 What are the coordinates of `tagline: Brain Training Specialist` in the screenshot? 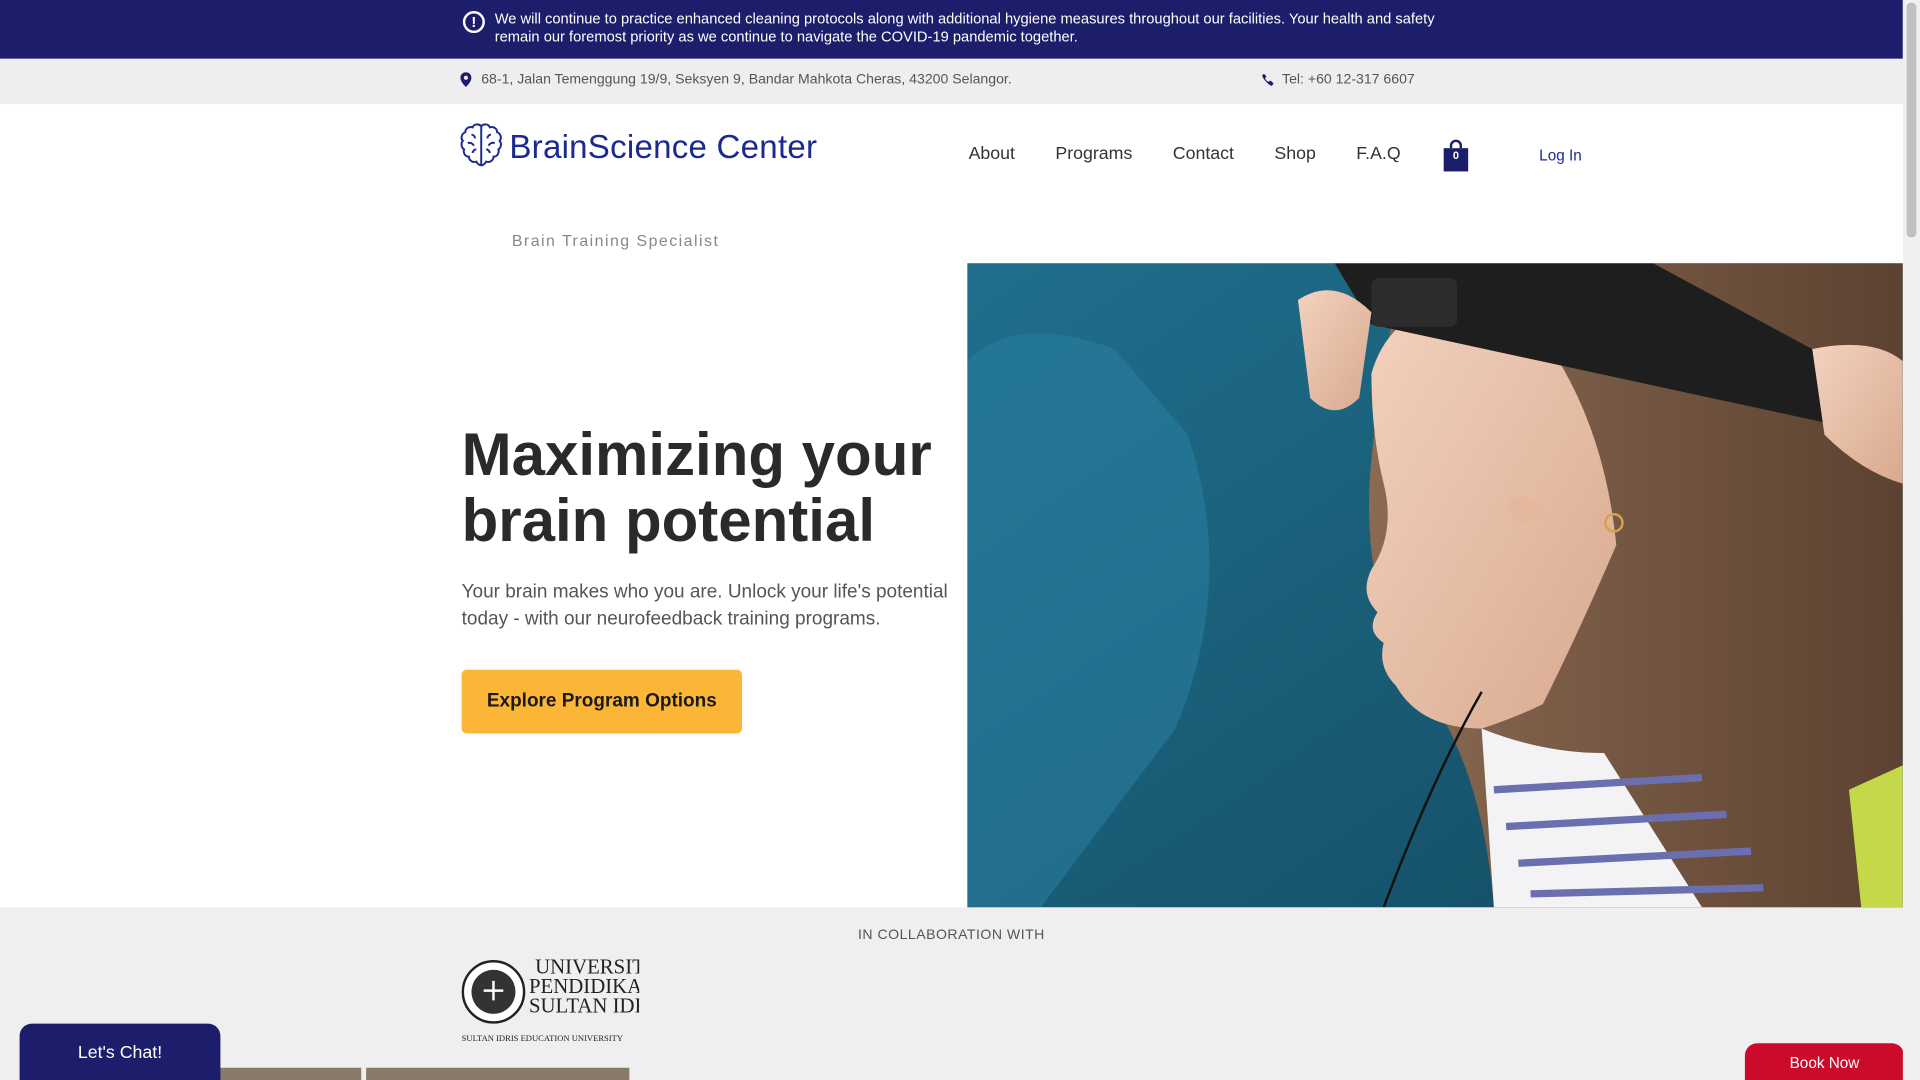 It's located at (615, 240).